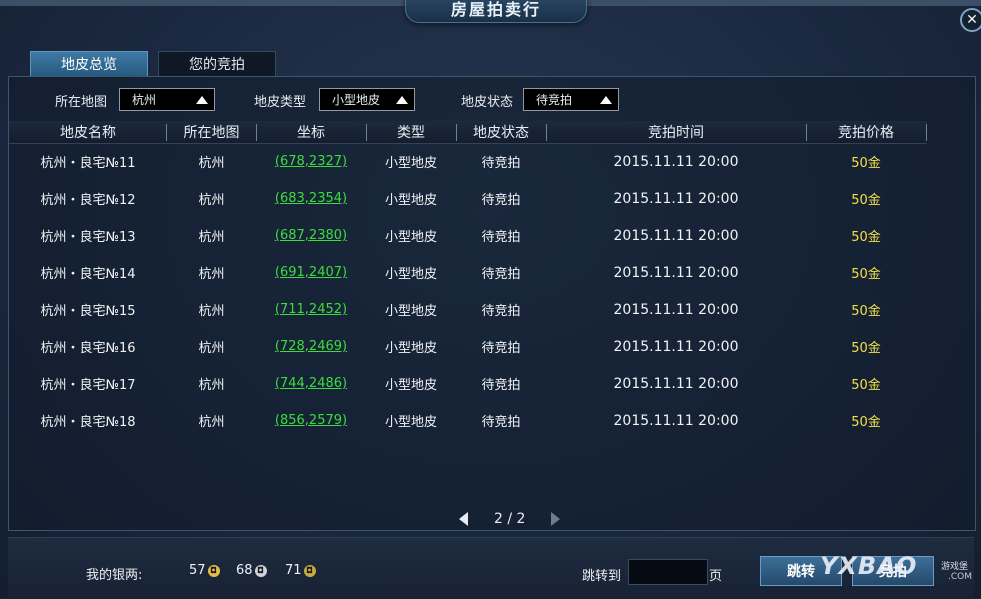 The height and width of the screenshot is (599, 981). I want to click on pagination: 2 / 2, so click(510, 519).